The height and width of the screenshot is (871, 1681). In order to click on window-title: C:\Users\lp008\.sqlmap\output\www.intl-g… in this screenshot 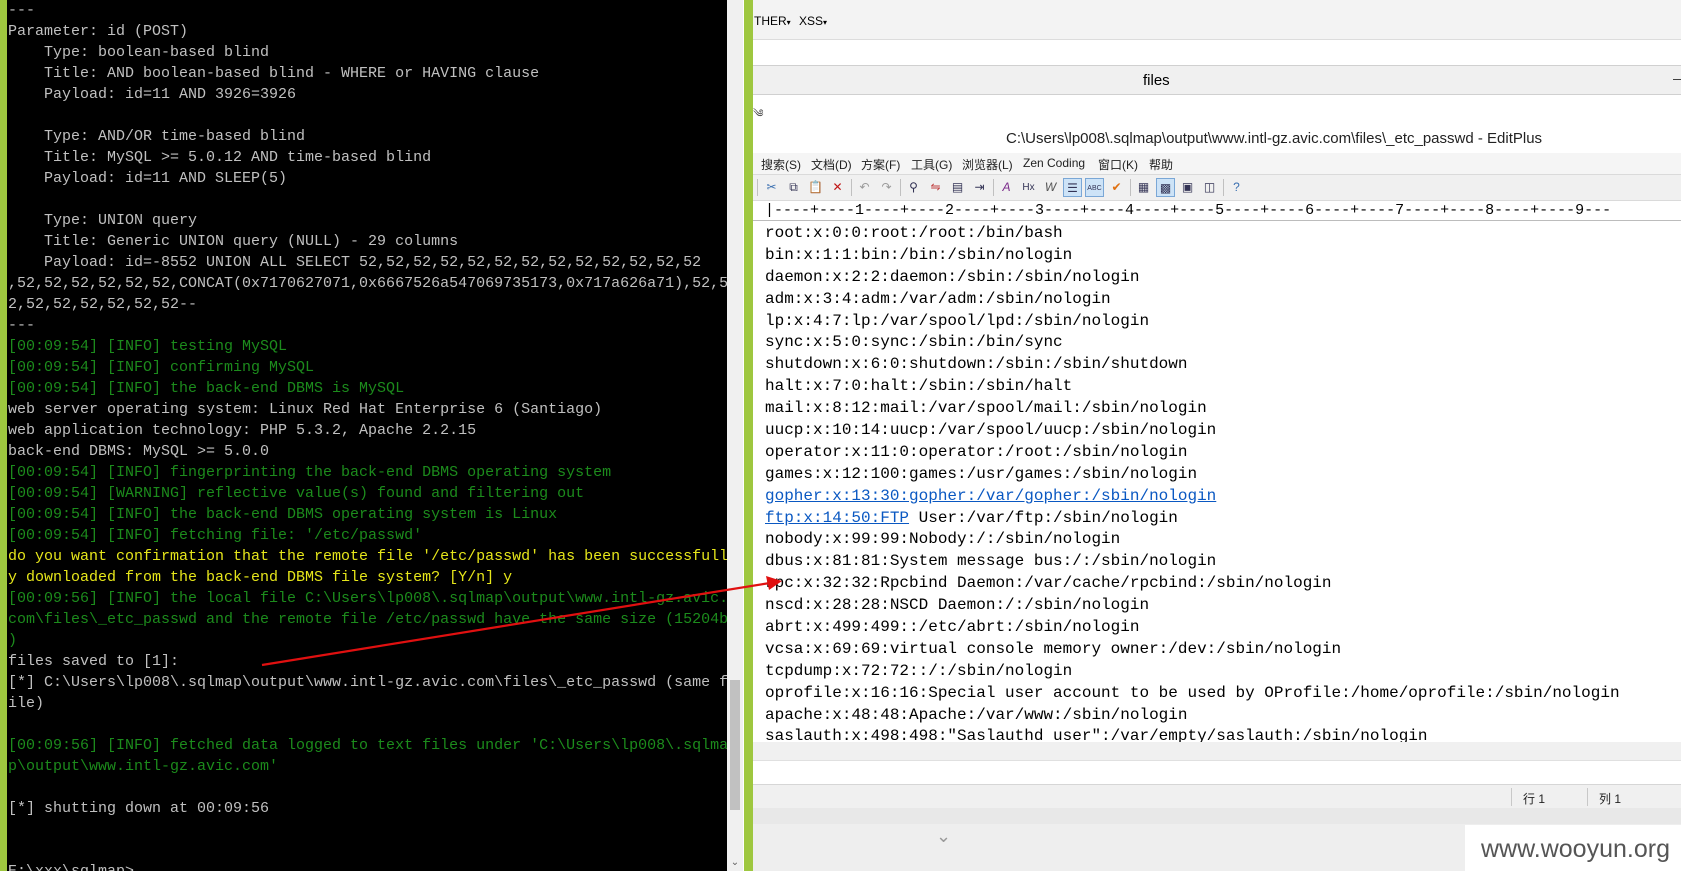, I will do `click(1274, 138)`.